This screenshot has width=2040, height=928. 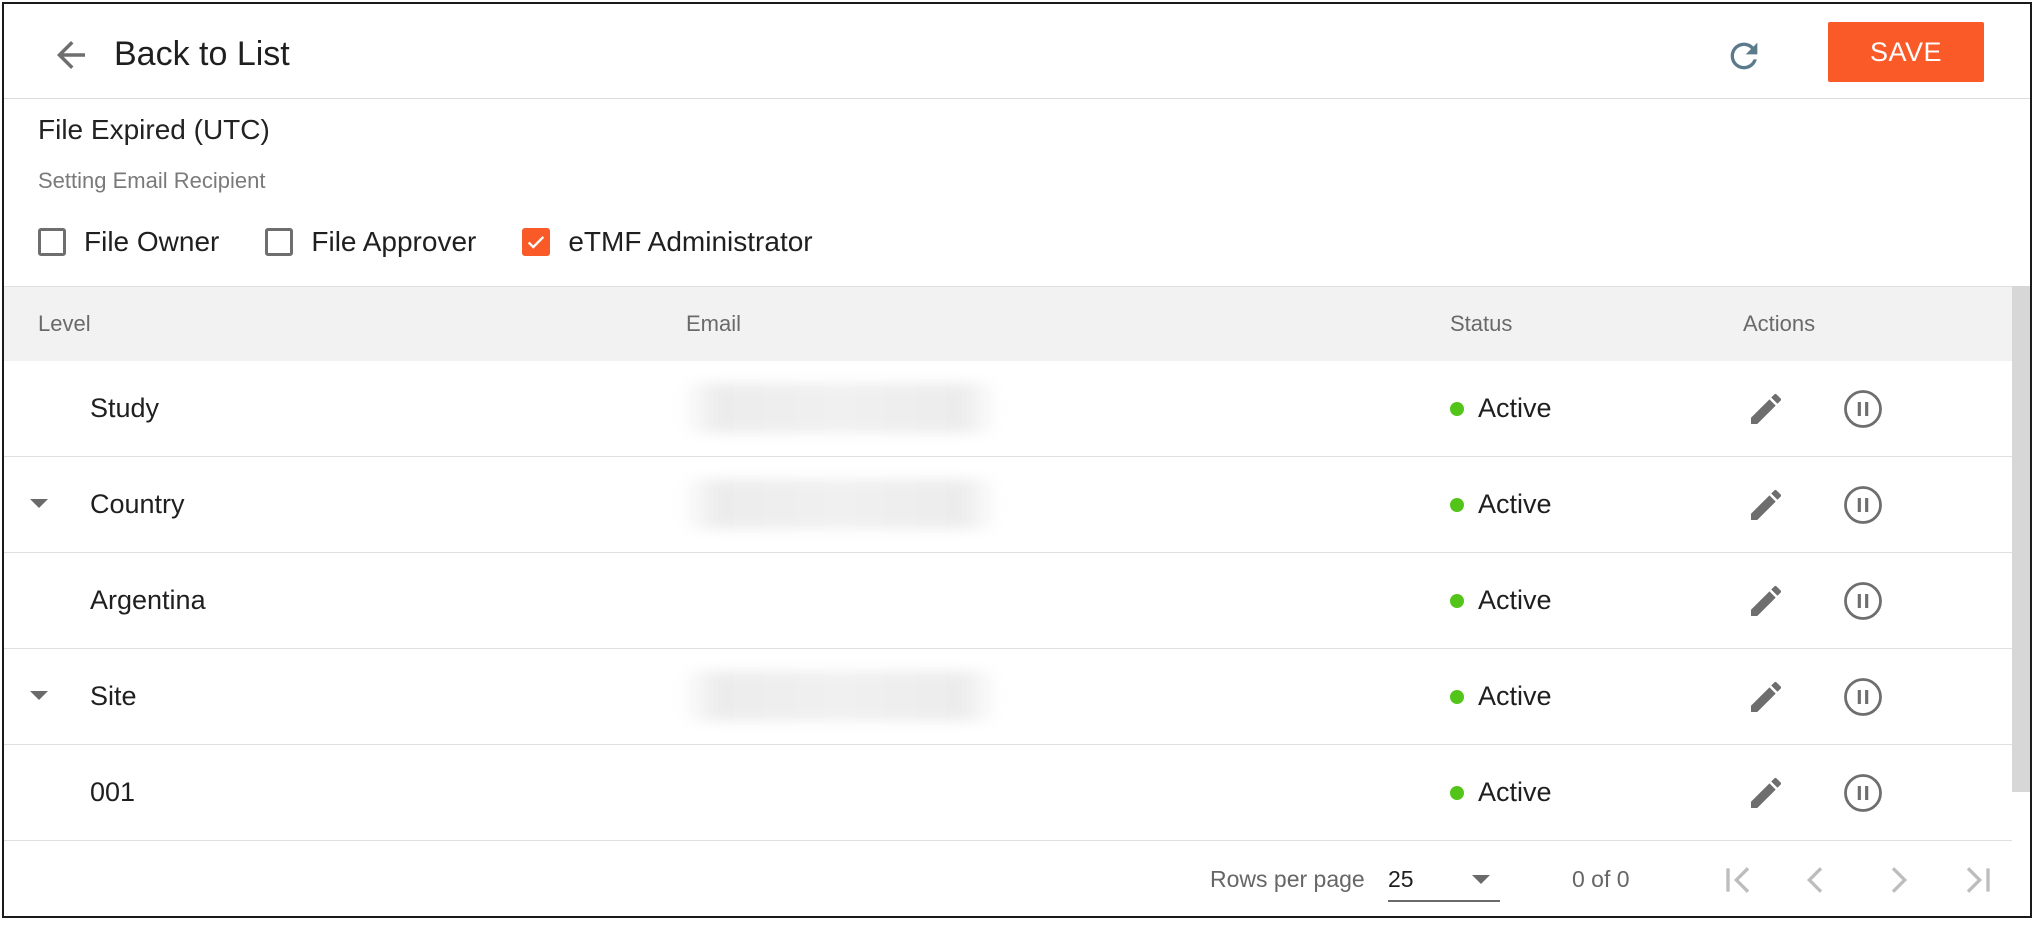 I want to click on cell-level: Site, so click(x=113, y=696).